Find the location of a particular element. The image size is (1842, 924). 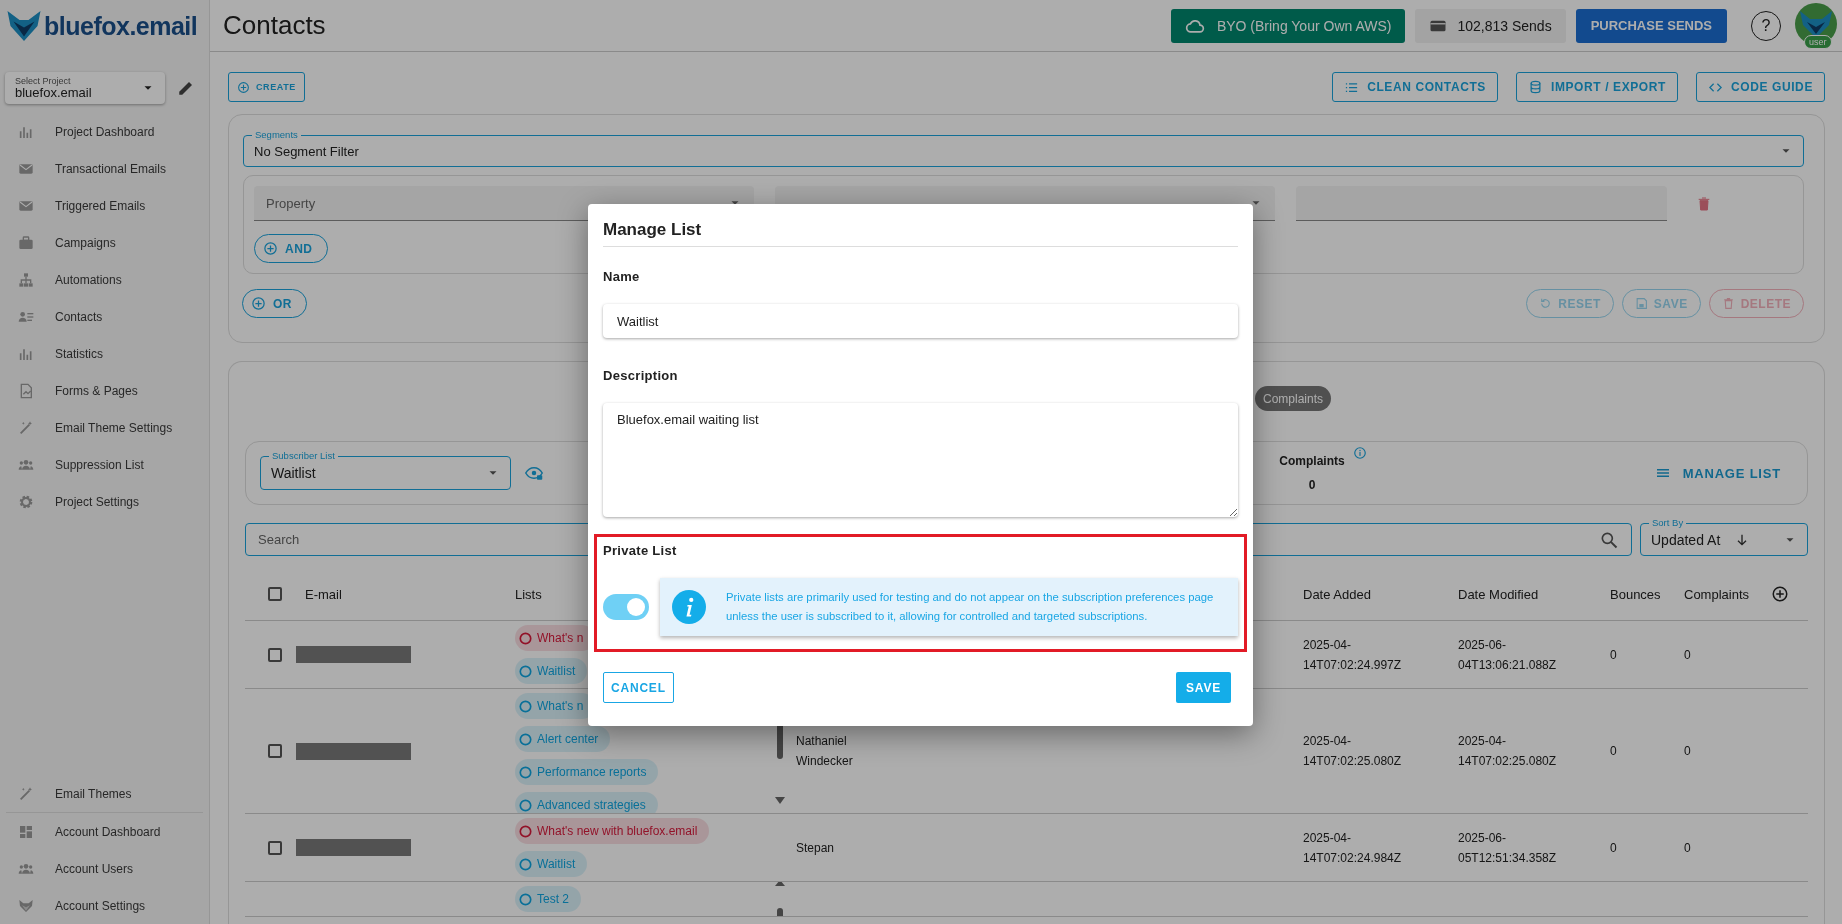

sends-counter: 102,813 Sends is located at coordinates (1490, 25).